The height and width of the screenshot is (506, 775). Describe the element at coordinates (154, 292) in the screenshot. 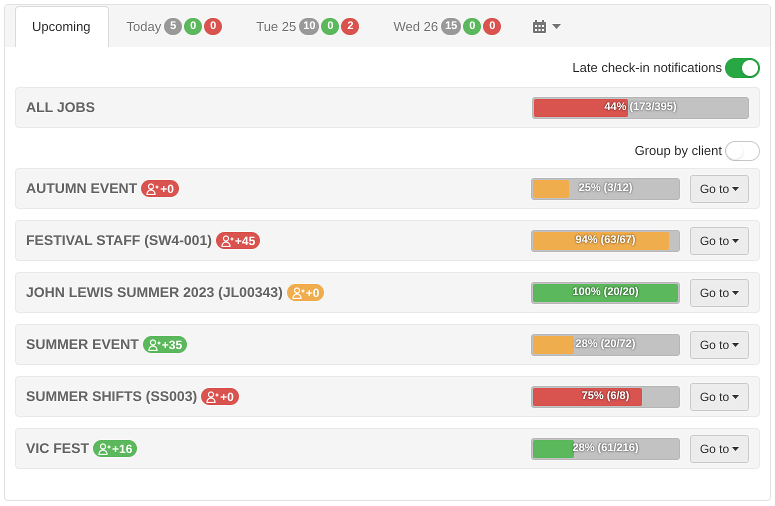

I see `job-title: JOHN LEWIS SUMMER 2023 (JL00343)` at that location.